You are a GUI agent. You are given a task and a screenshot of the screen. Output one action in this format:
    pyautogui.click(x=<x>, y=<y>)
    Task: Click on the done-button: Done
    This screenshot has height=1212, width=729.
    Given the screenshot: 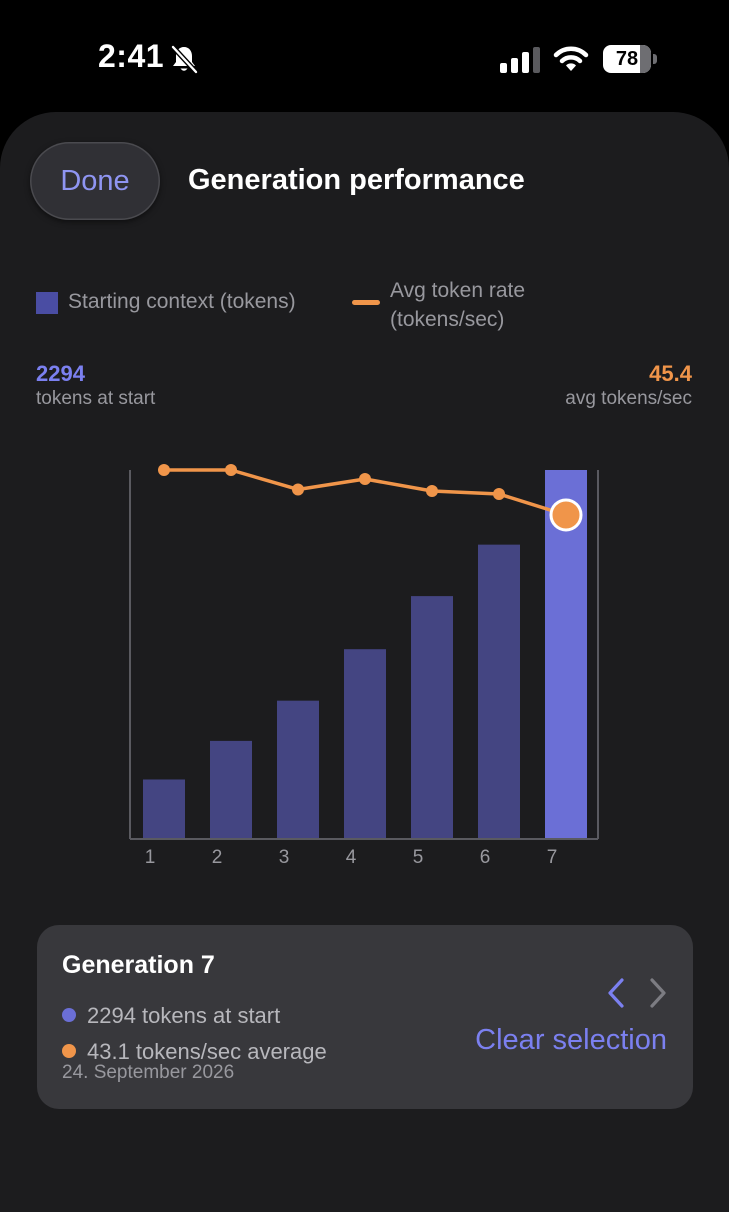 What is the action you would take?
    pyautogui.click(x=95, y=181)
    